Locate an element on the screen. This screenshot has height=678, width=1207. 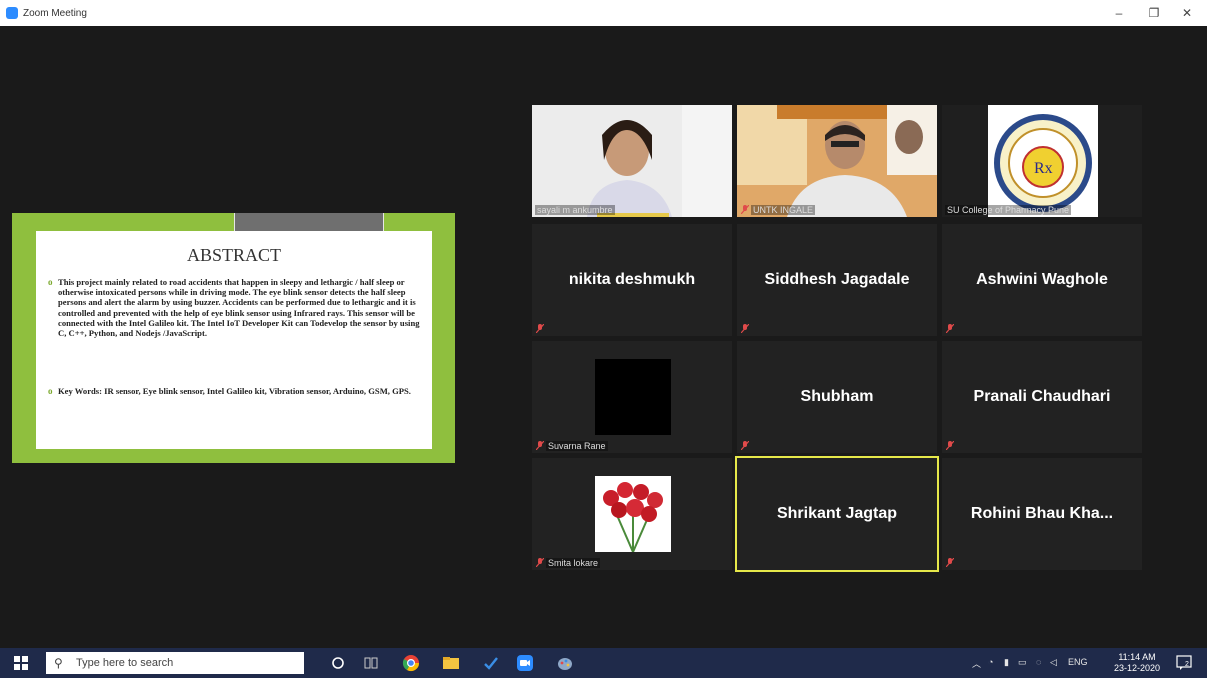
minimize-button: – is located at coordinates (1119, 13).